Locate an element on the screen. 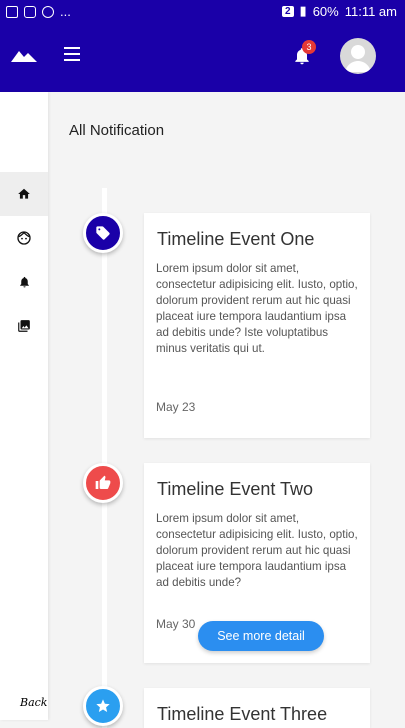 Image resolution: width=405 pixels, height=728 pixels. event-three-marker is located at coordinates (103, 706).